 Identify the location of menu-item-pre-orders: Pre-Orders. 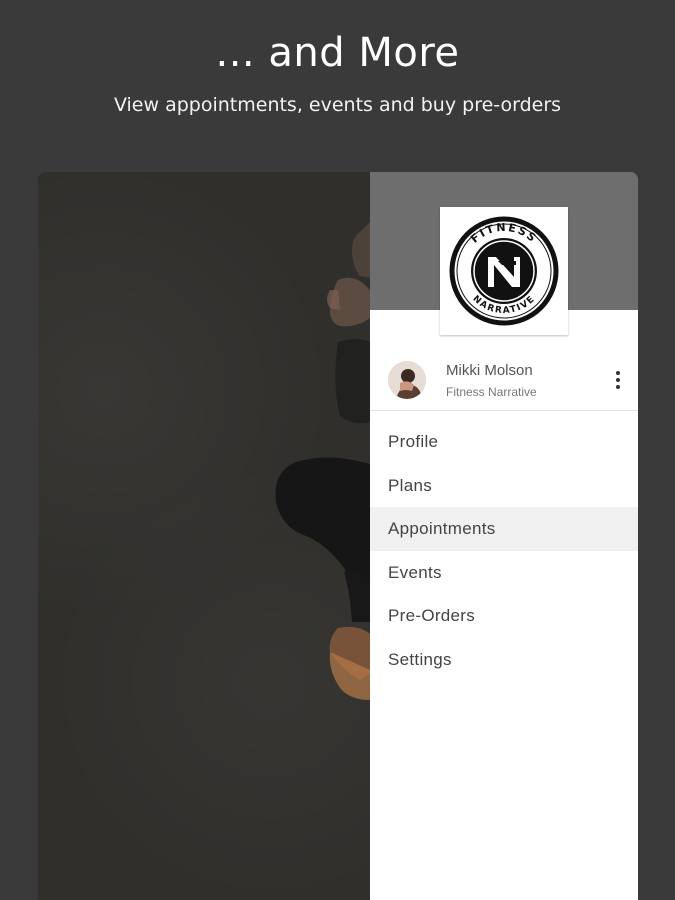
(504, 616).